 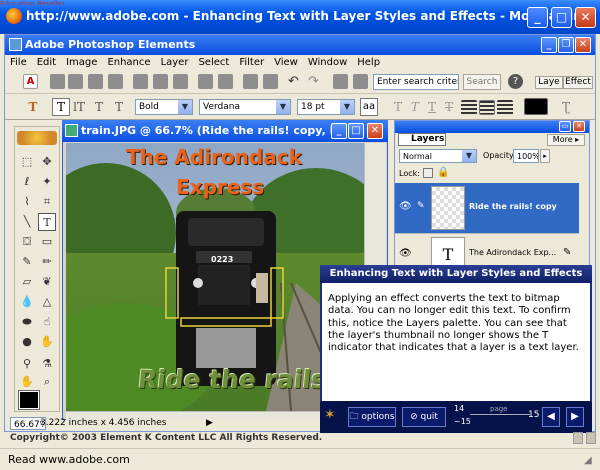 What do you see at coordinates (579, 126) in the screenshot?
I see `layers-close-button: ✕` at bounding box center [579, 126].